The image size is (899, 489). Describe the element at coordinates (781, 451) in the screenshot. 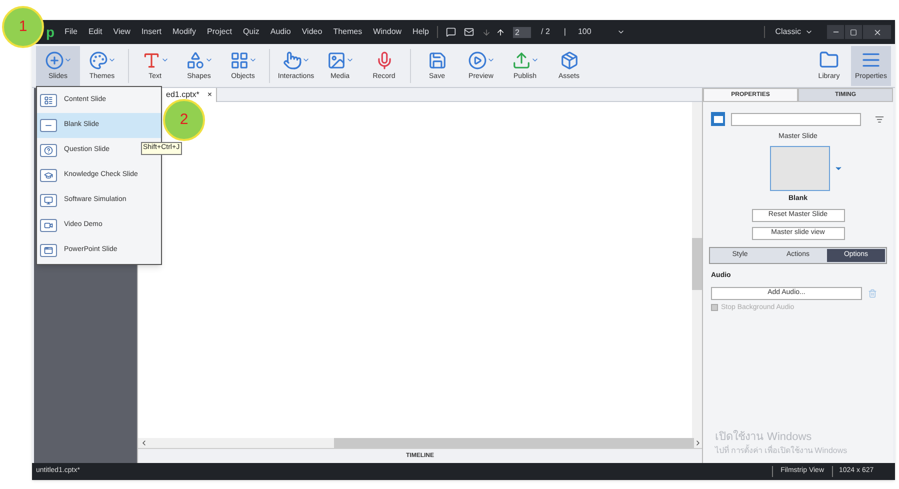

I see `activation-subtitle: ไปที่ การตั้งค่า เพื่อเปิดใช้งาน Windows` at that location.